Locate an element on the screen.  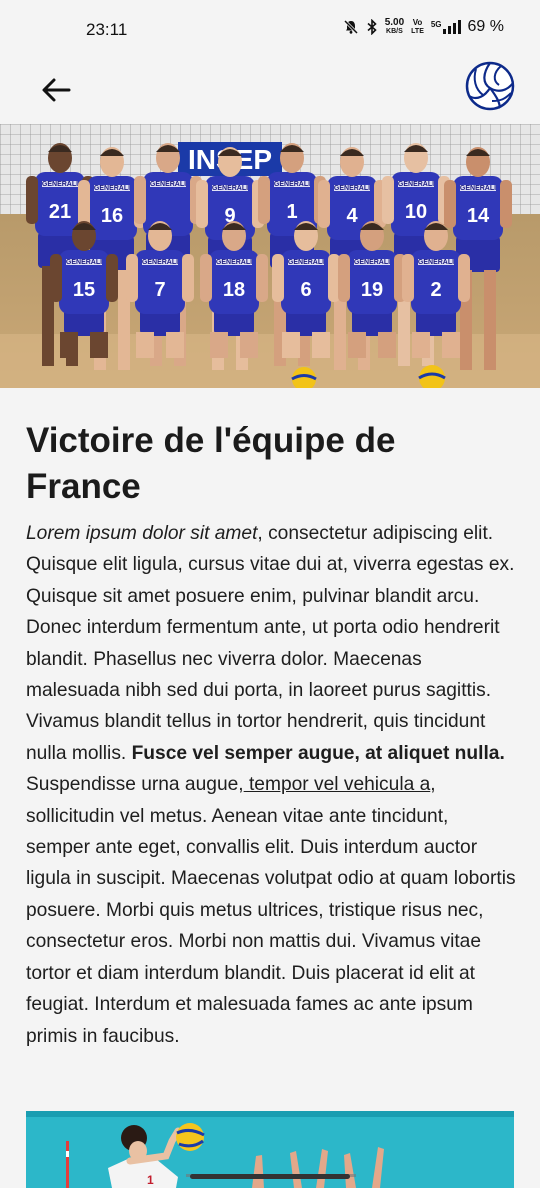
back-row-jersey-brand-7: GENERALI is located at coordinates (478, 188).